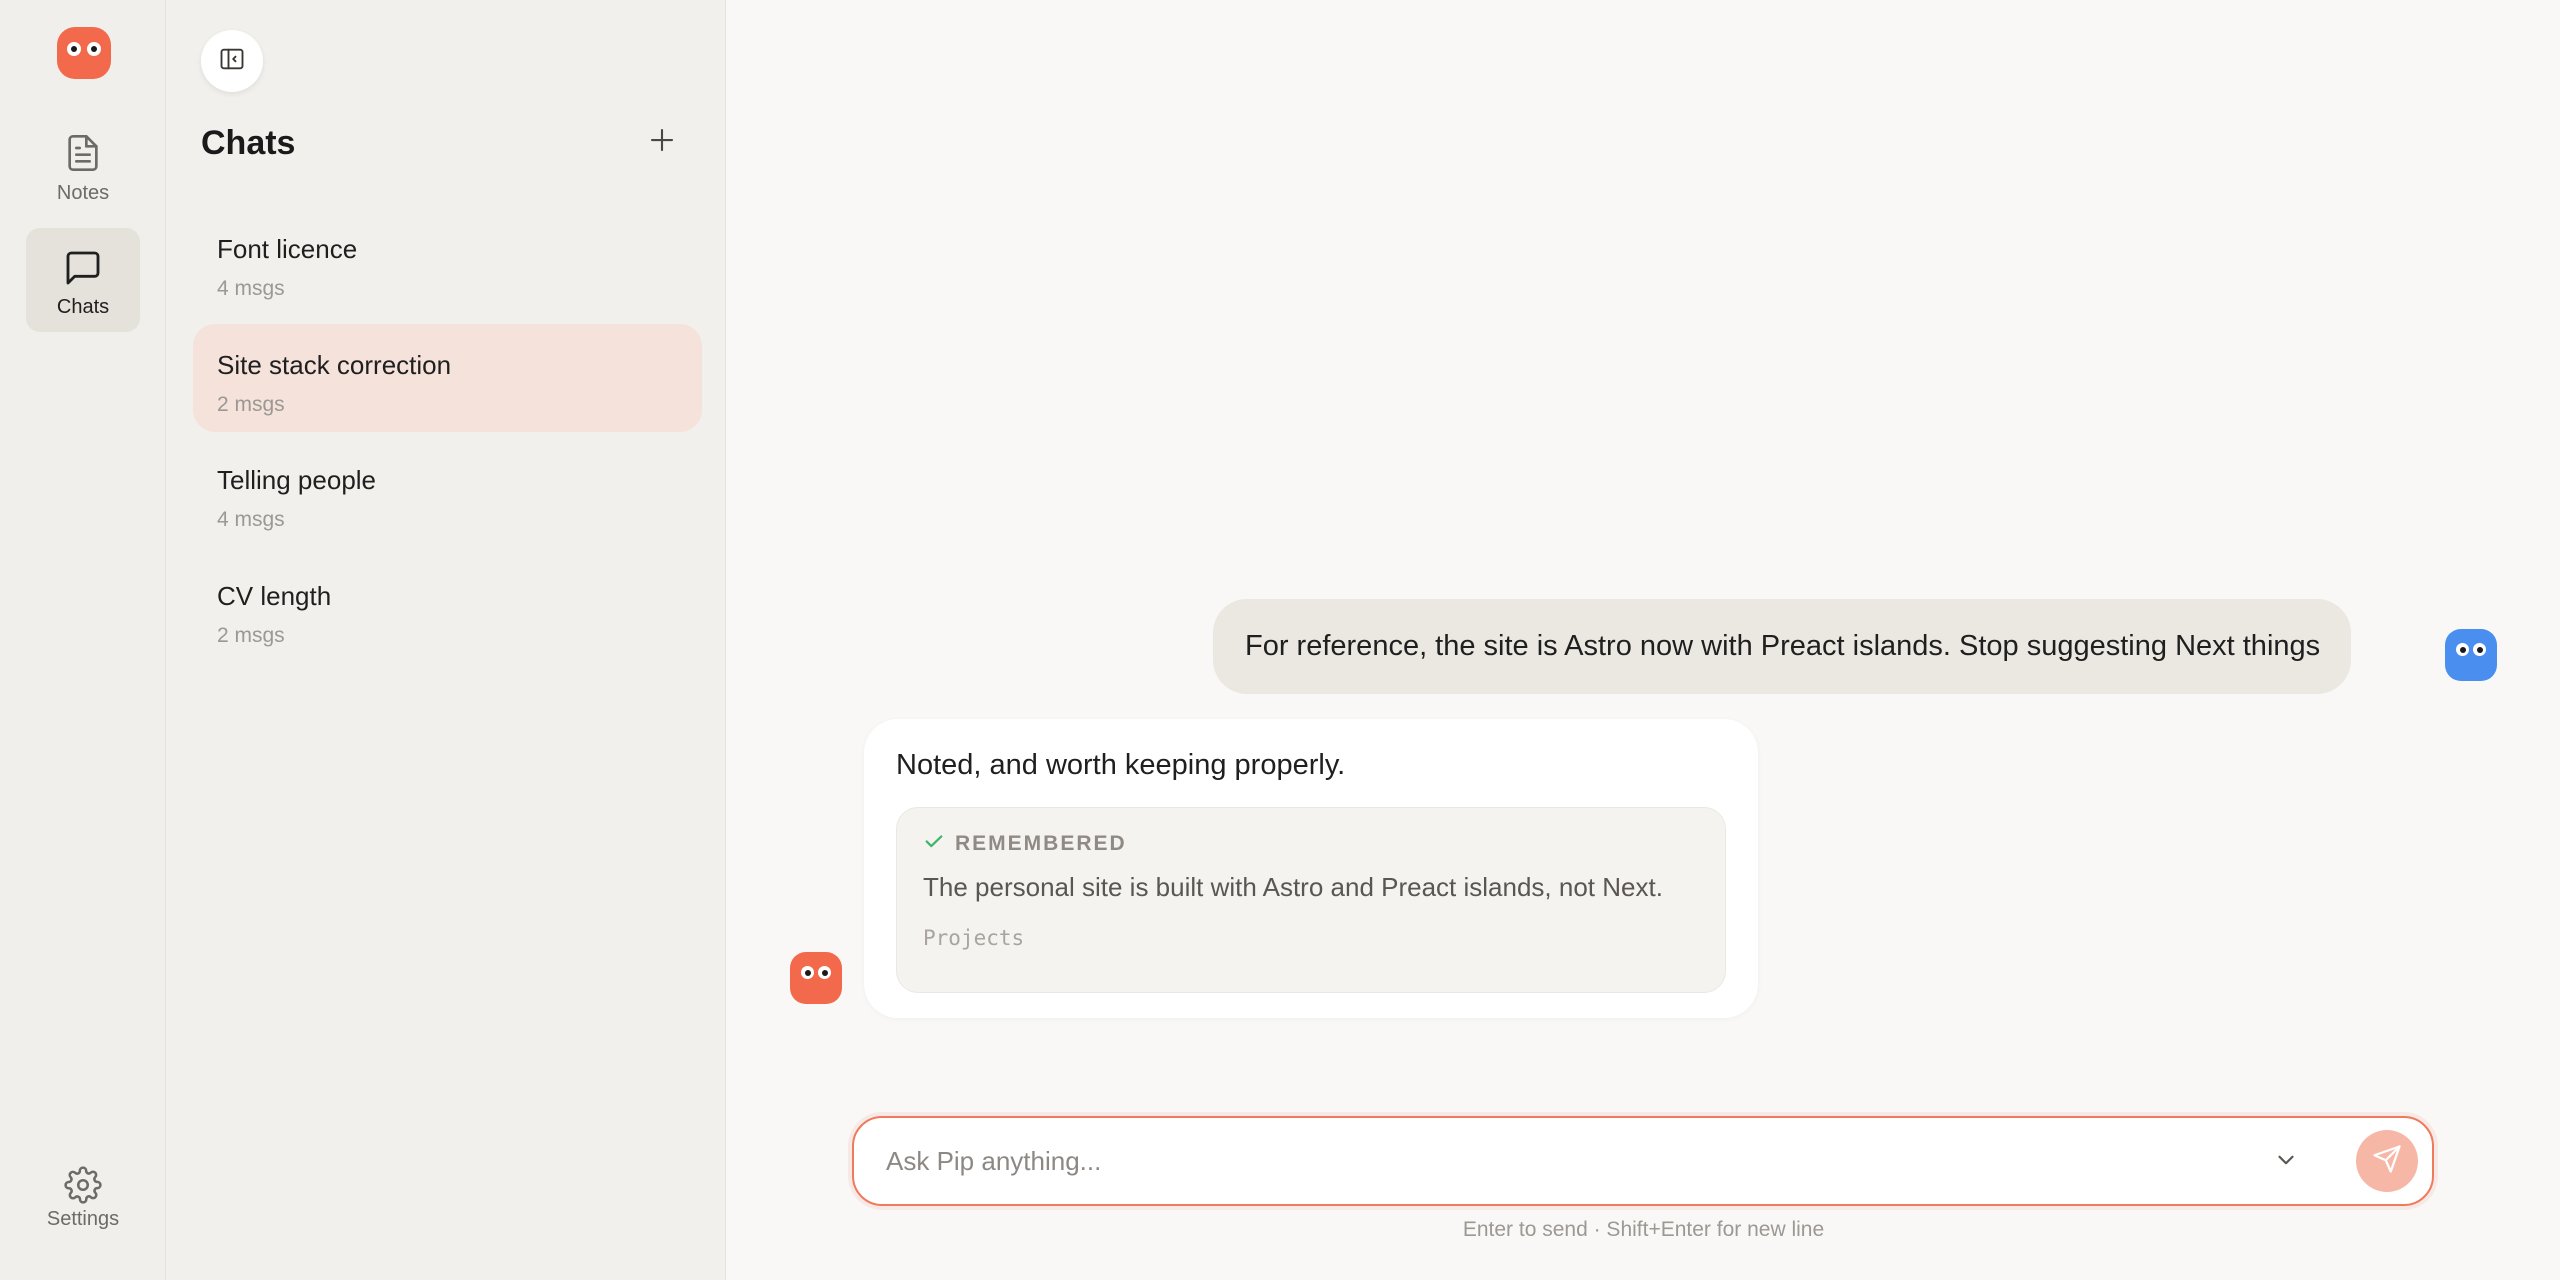  I want to click on rail-item-settings-label: Settings, so click(83, 1219).